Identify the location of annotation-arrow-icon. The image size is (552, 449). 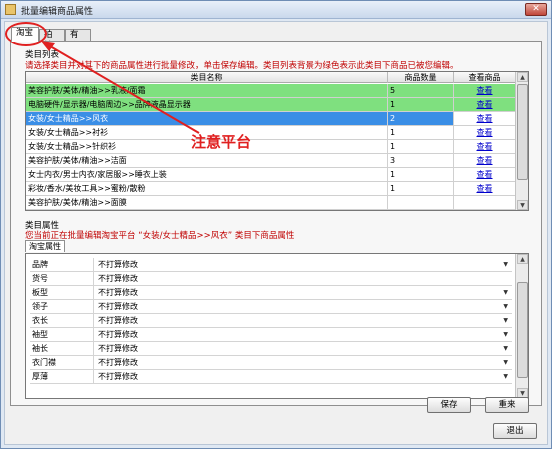
(120, 87).